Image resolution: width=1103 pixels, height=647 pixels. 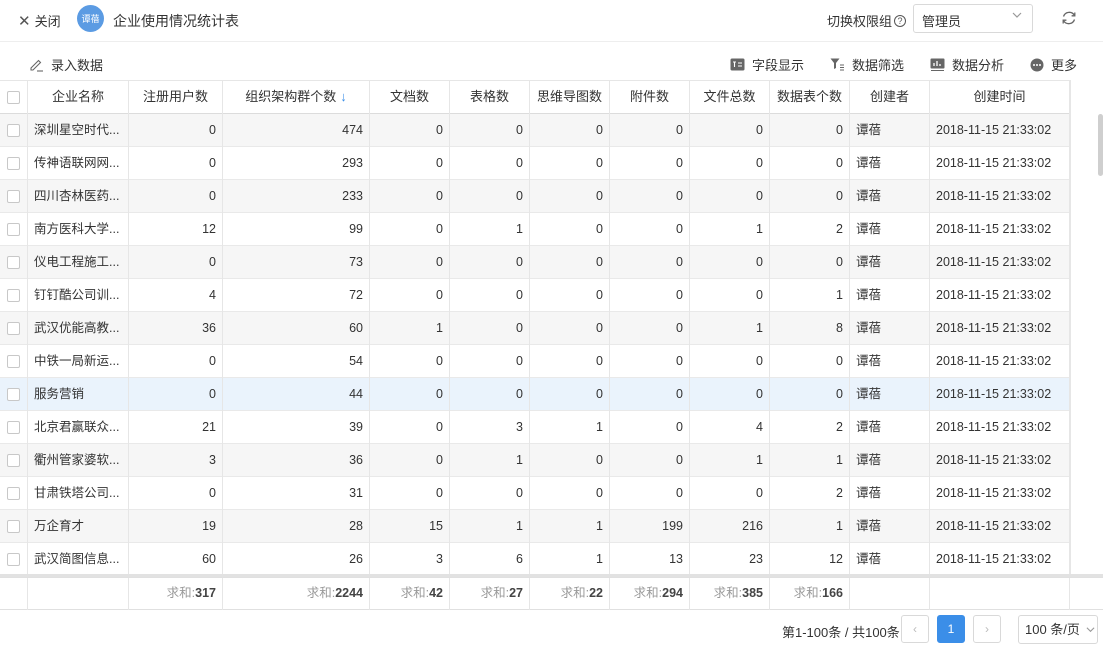 What do you see at coordinates (535, 361) in the screenshot?
I see `table-row: 中铁一局新运... 0 54 0 0 0 0 0 0 谭蓓 2018-11-15 21:33:02` at bounding box center [535, 361].